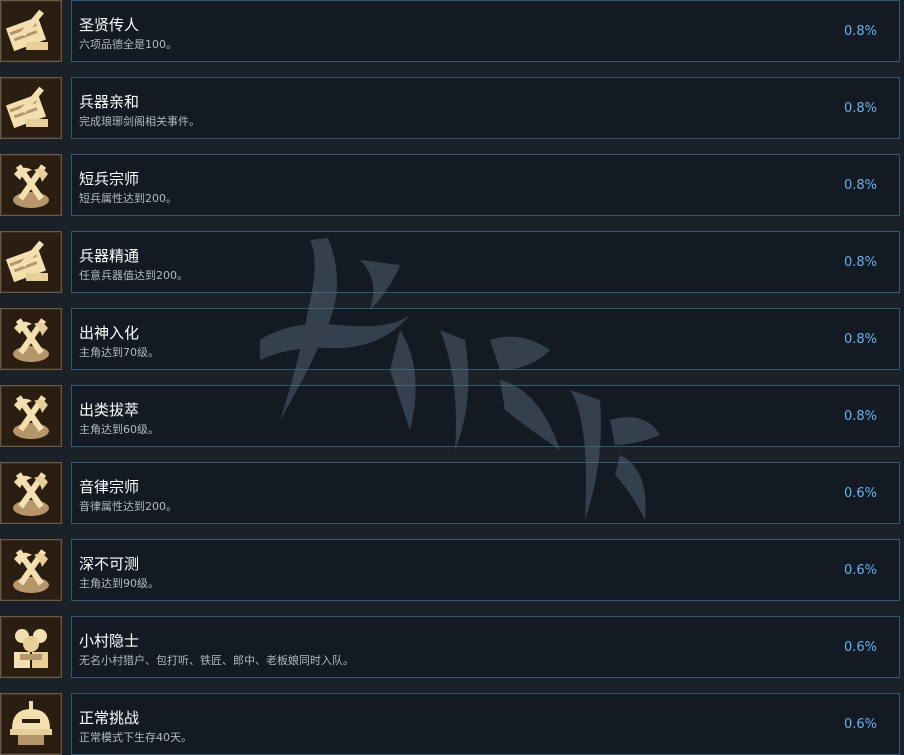 This screenshot has height=755, width=904. I want to click on achievement-description: 主角达到60级。, so click(119, 429).